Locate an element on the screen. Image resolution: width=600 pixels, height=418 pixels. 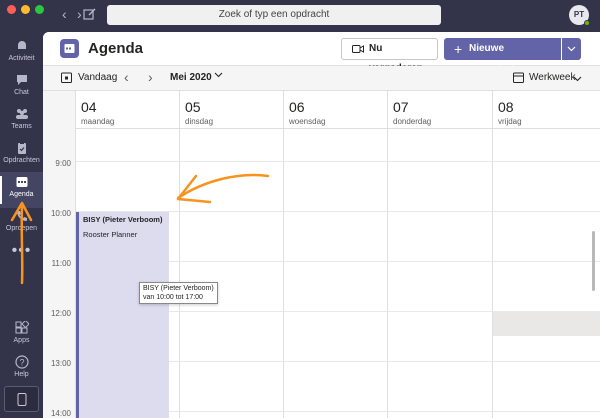
rail-item-apps: Apps is located at coordinates (21, 336).